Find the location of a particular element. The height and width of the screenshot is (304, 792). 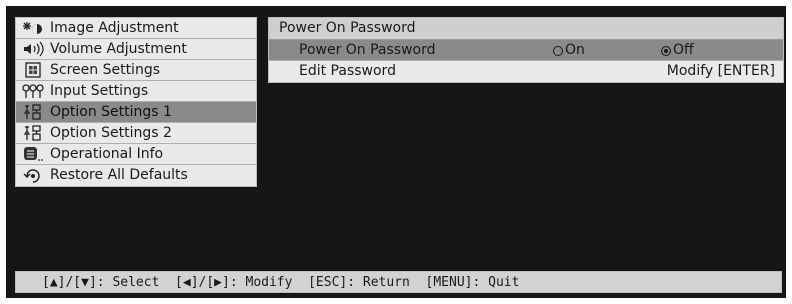

menu-item-label: Option Settings 1 is located at coordinates (111, 111).